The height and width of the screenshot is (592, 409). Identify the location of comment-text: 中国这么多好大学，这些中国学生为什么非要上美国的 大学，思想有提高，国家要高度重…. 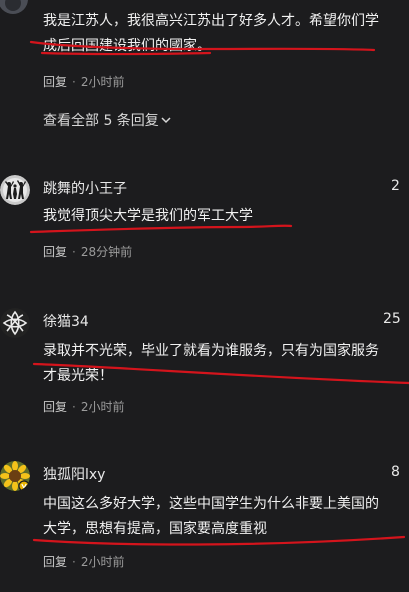
(226, 517).